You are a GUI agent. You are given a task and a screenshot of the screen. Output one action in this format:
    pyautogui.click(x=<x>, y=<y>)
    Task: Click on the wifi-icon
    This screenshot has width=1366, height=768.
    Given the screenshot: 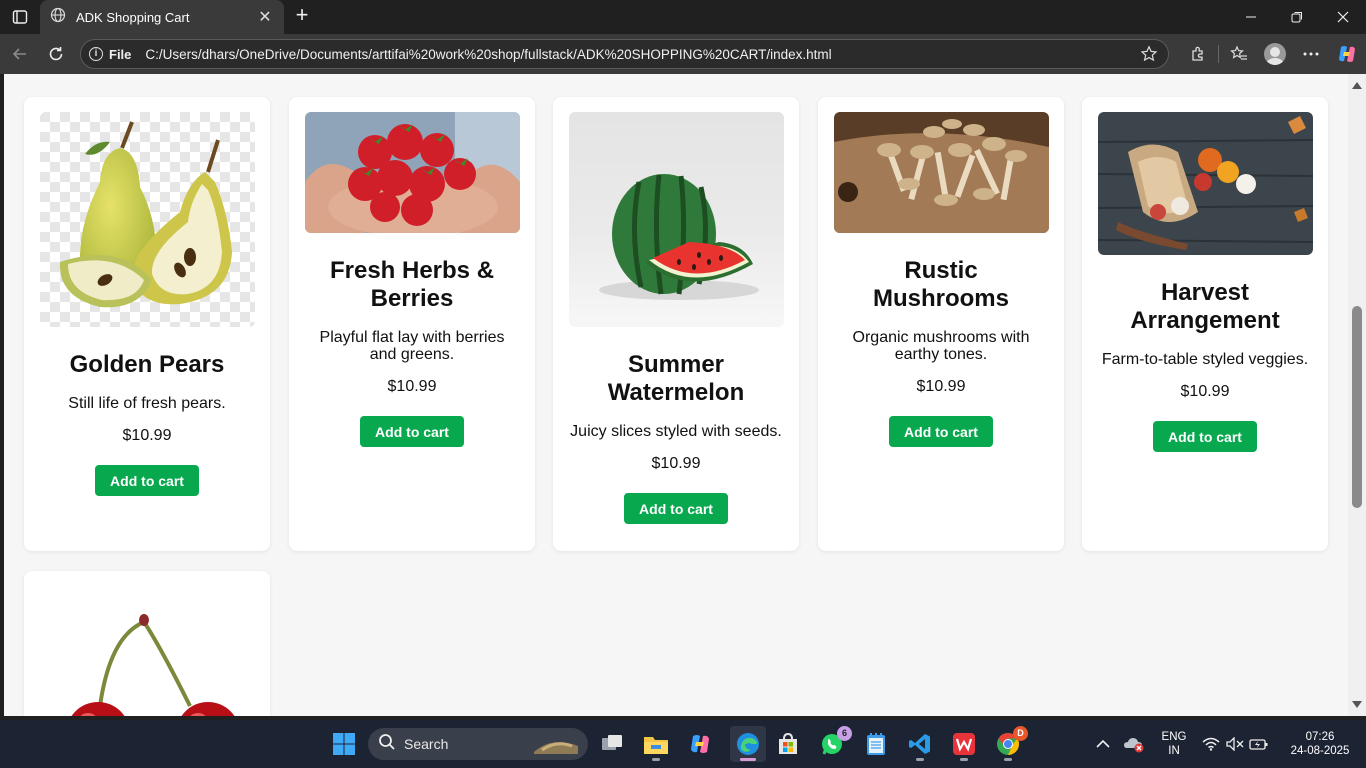 What is the action you would take?
    pyautogui.click(x=1211, y=744)
    